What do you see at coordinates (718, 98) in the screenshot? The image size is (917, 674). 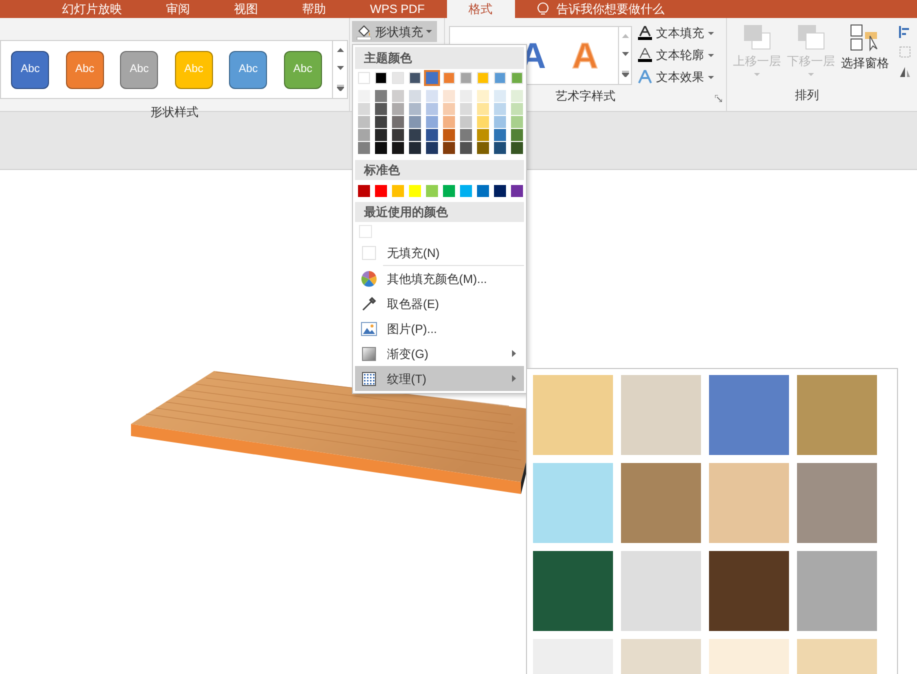 I see `dialog-launcher-icon` at bounding box center [718, 98].